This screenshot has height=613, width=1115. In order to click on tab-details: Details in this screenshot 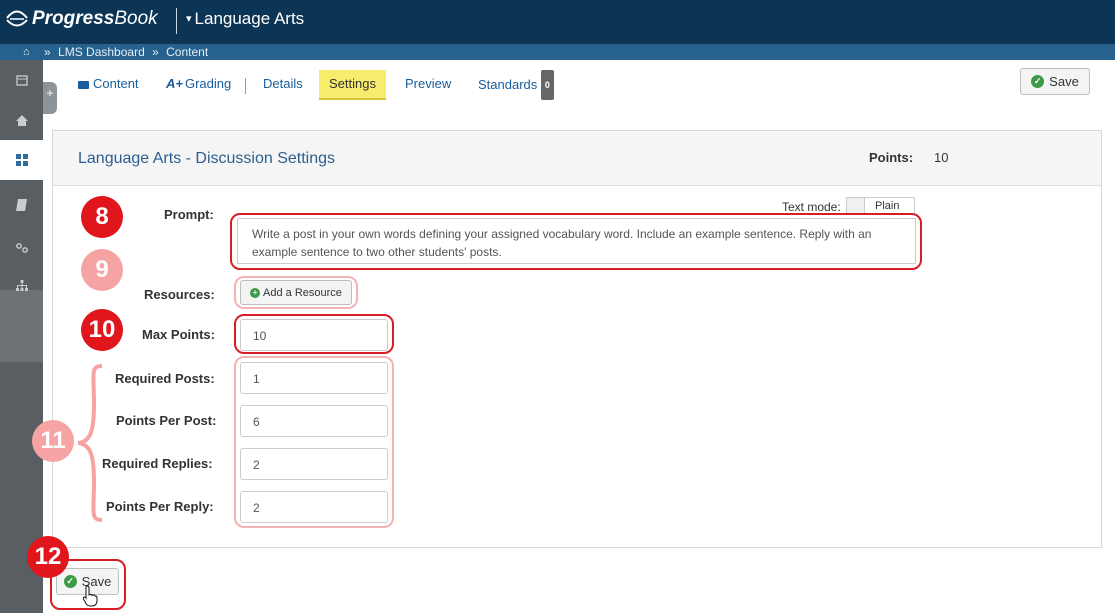, I will do `click(283, 85)`.